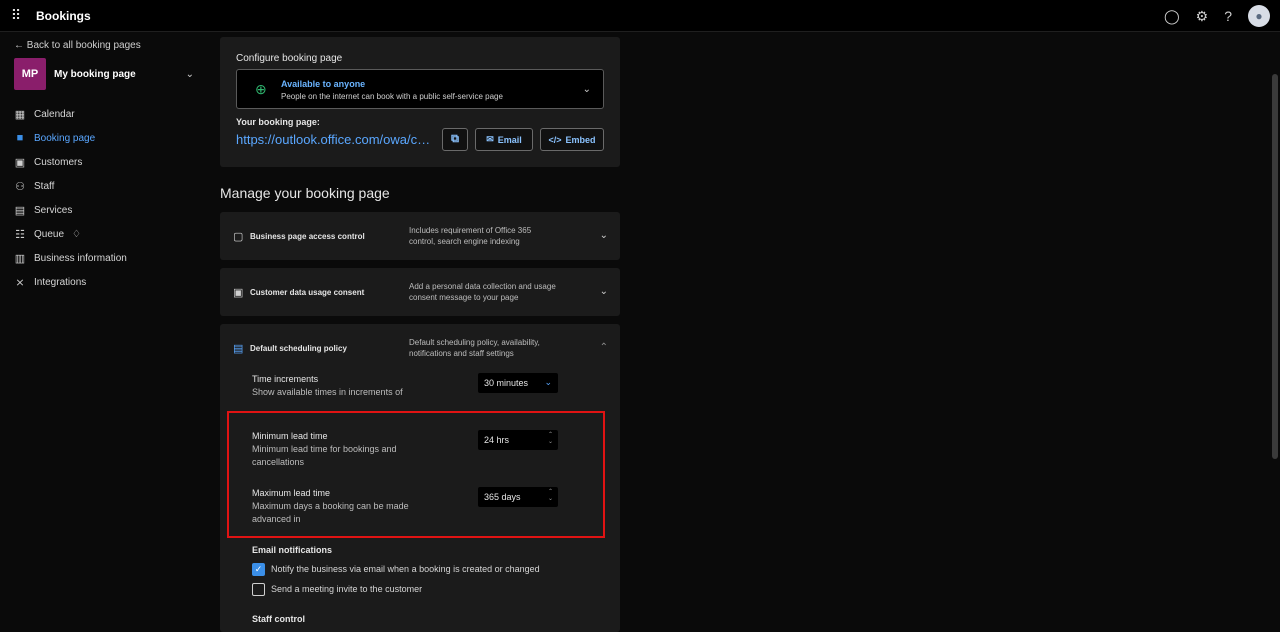 This screenshot has width=1280, height=632. I want to click on embed-button: </> Embed, so click(572, 139).